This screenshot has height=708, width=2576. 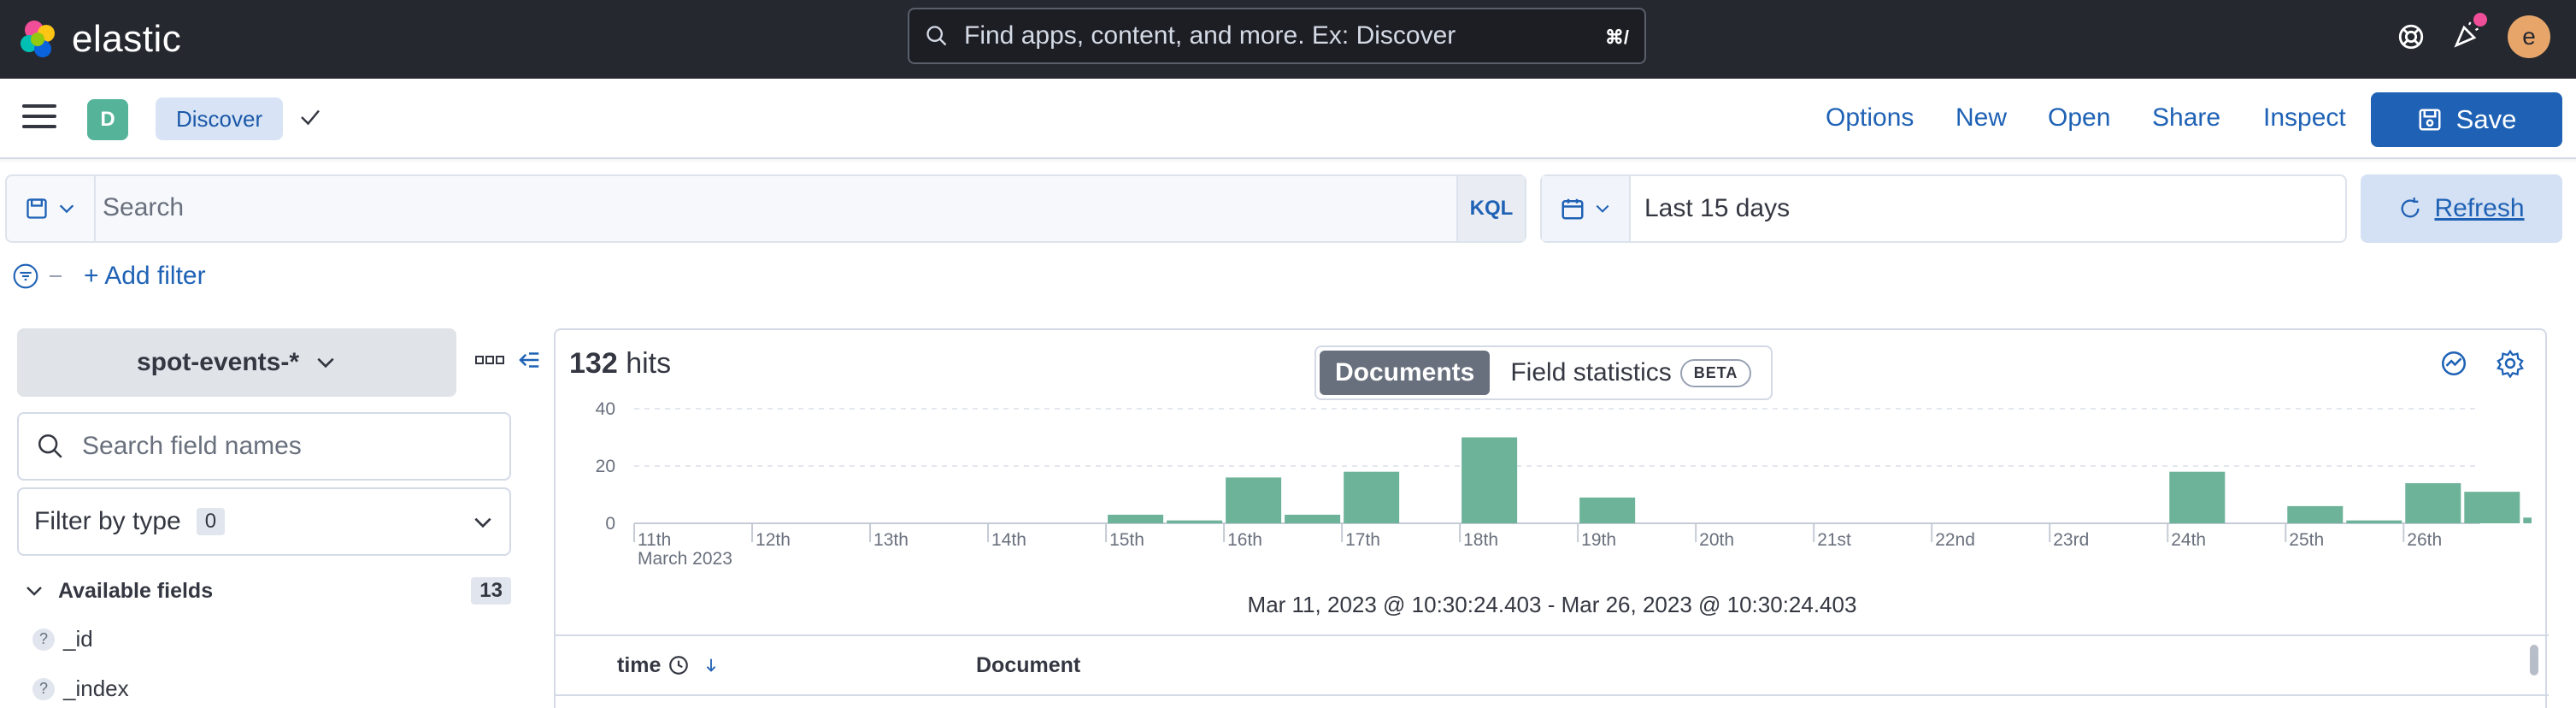 I want to click on x-tick-label: 23rd, so click(x=2071, y=540).